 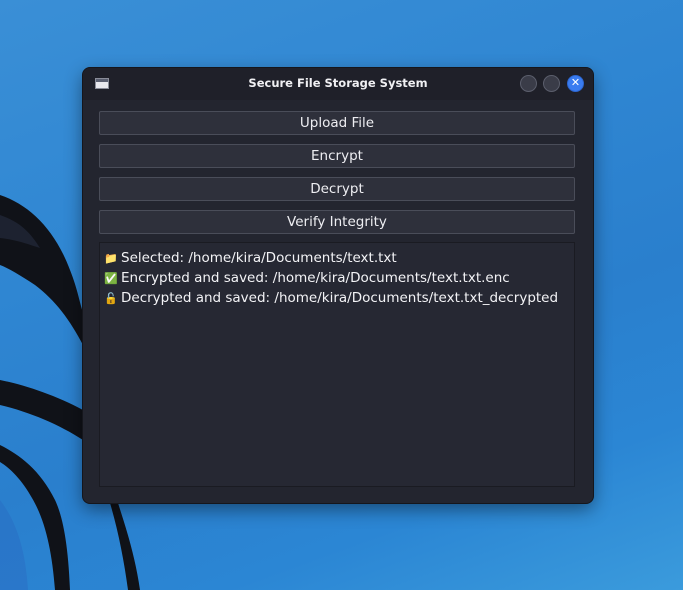 What do you see at coordinates (111, 298) in the screenshot?
I see `unlock-icon: 🔓` at bounding box center [111, 298].